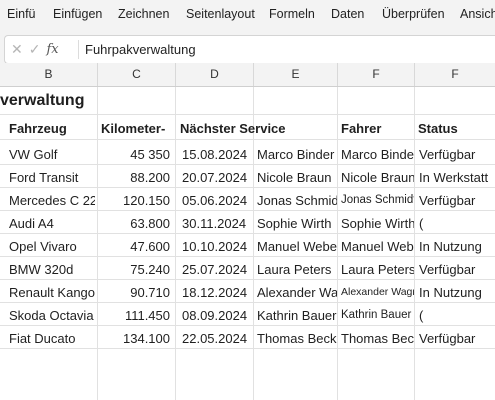  What do you see at coordinates (134, 223) in the screenshot?
I see `cell-km: 63.800` at bounding box center [134, 223].